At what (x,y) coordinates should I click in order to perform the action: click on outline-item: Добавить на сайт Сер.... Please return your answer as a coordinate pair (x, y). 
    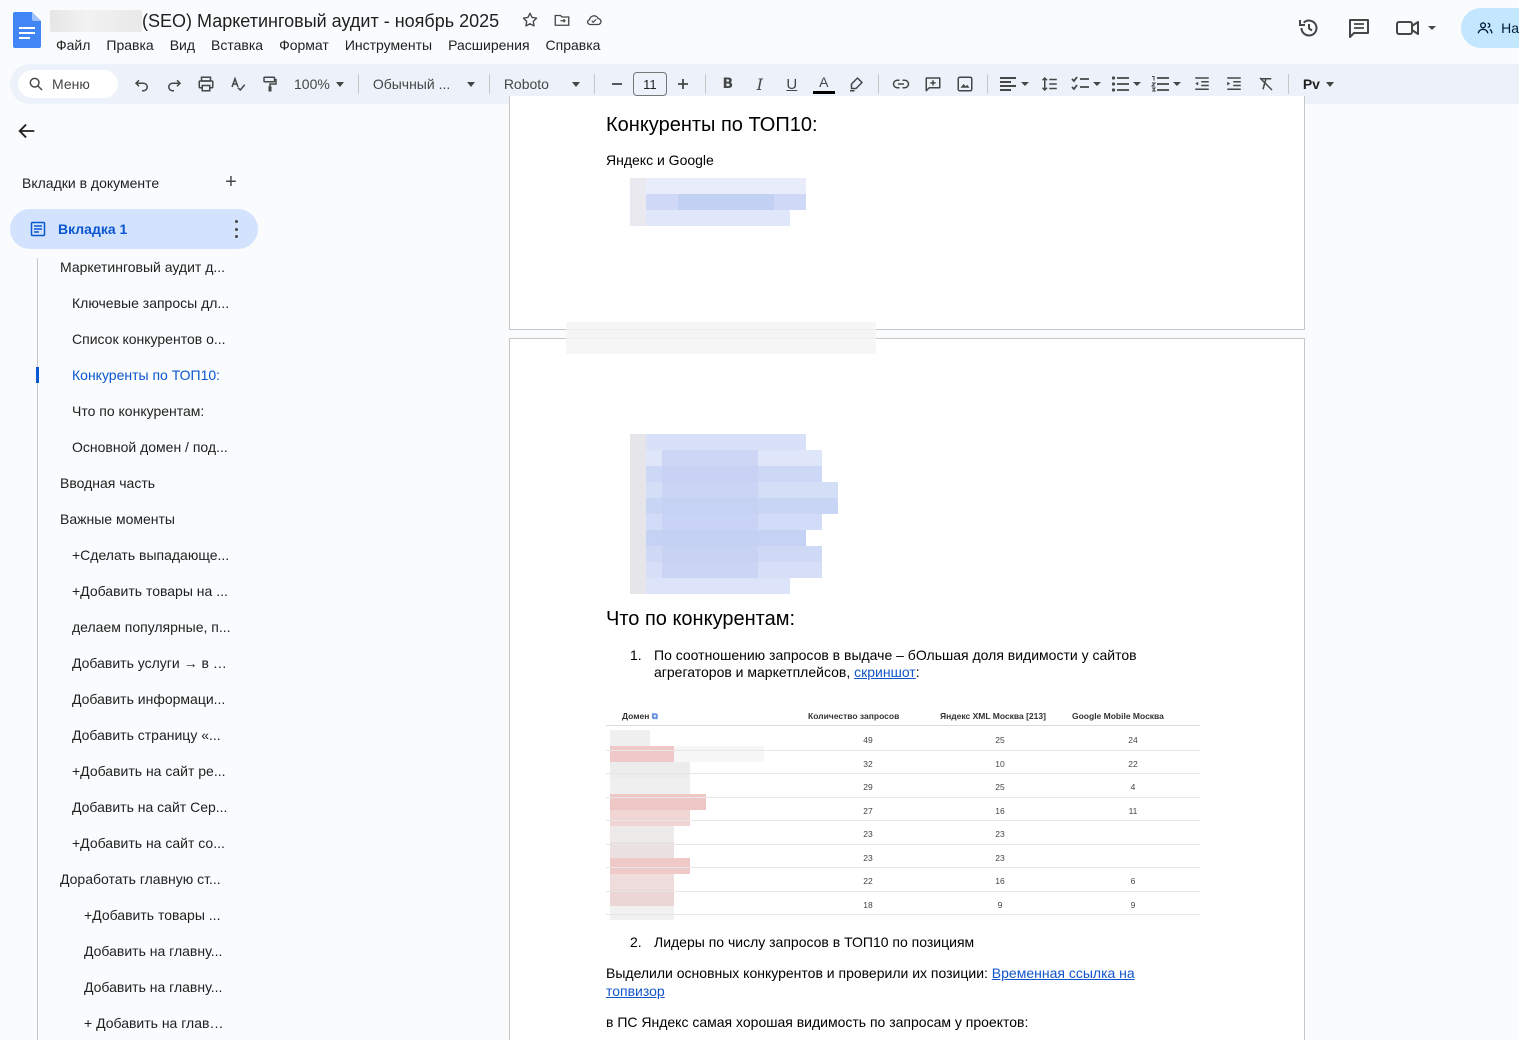
    Looking at the image, I should click on (140, 807).